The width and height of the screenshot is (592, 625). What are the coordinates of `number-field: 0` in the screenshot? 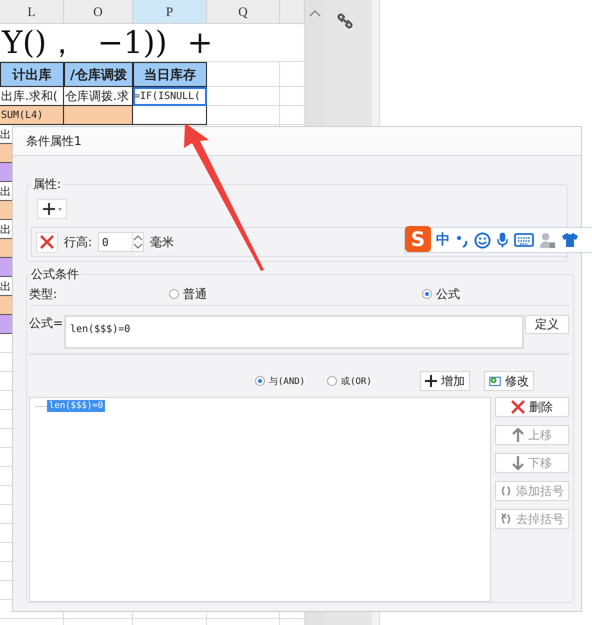 It's located at (121, 242).